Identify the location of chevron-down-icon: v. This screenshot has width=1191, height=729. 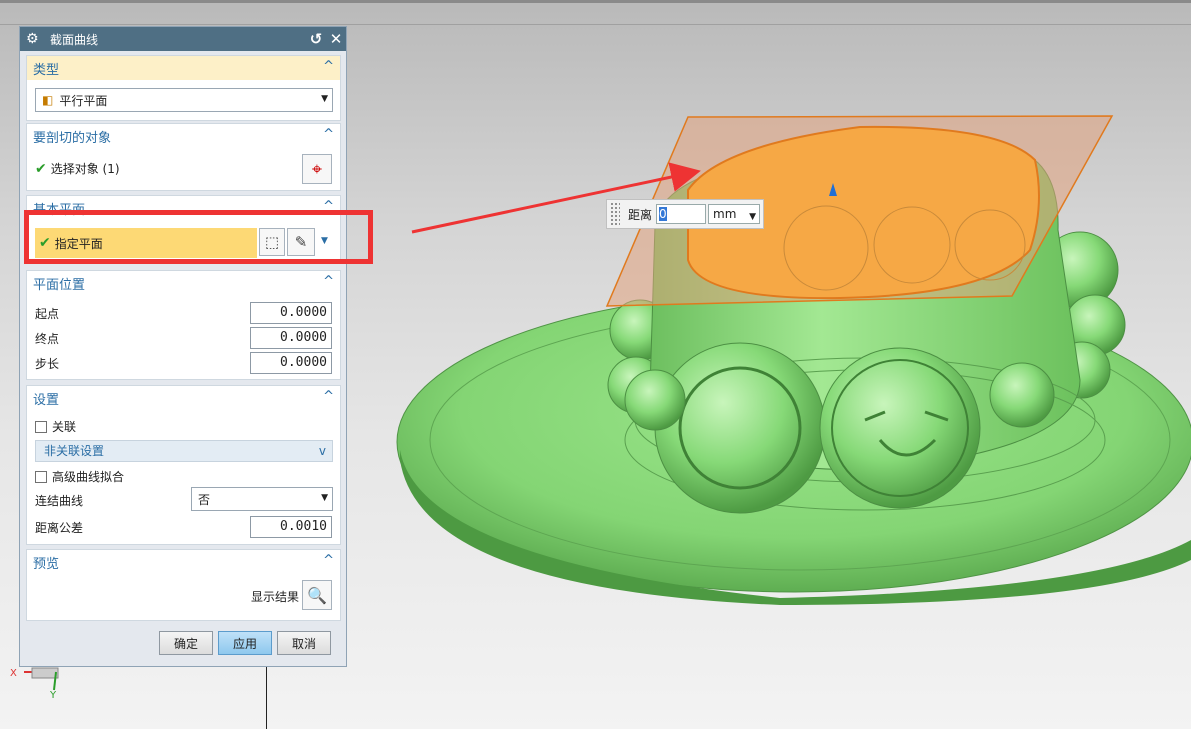
(322, 451).